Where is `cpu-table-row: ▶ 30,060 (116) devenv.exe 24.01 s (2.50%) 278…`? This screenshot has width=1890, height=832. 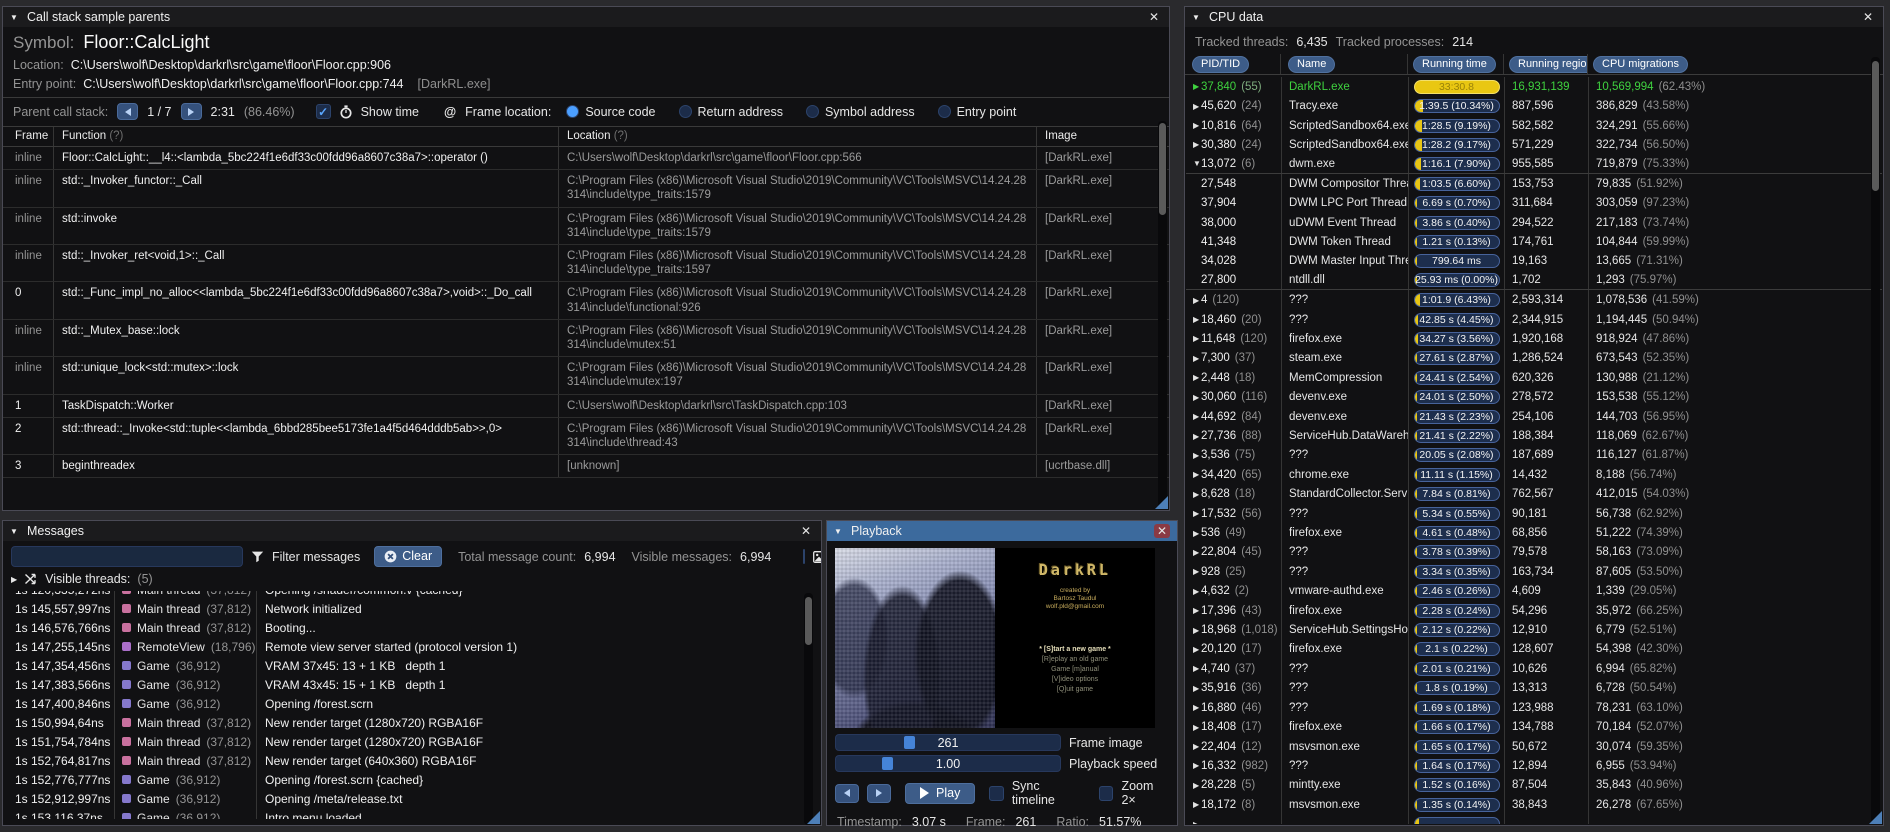
cpu-table-row: ▶ 30,060 (116) devenv.exe 24.01 s (2.50%) 278… is located at coordinates (1534, 397).